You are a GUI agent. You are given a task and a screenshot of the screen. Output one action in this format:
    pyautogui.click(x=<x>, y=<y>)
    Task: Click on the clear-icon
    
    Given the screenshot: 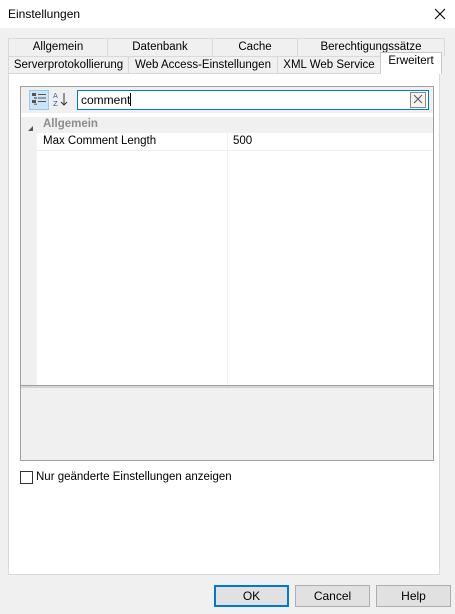 What is the action you would take?
    pyautogui.click(x=418, y=100)
    